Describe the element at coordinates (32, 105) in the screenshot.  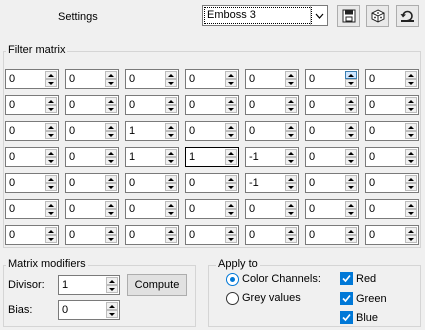
I see `matrix-cell-1-0: 0` at that location.